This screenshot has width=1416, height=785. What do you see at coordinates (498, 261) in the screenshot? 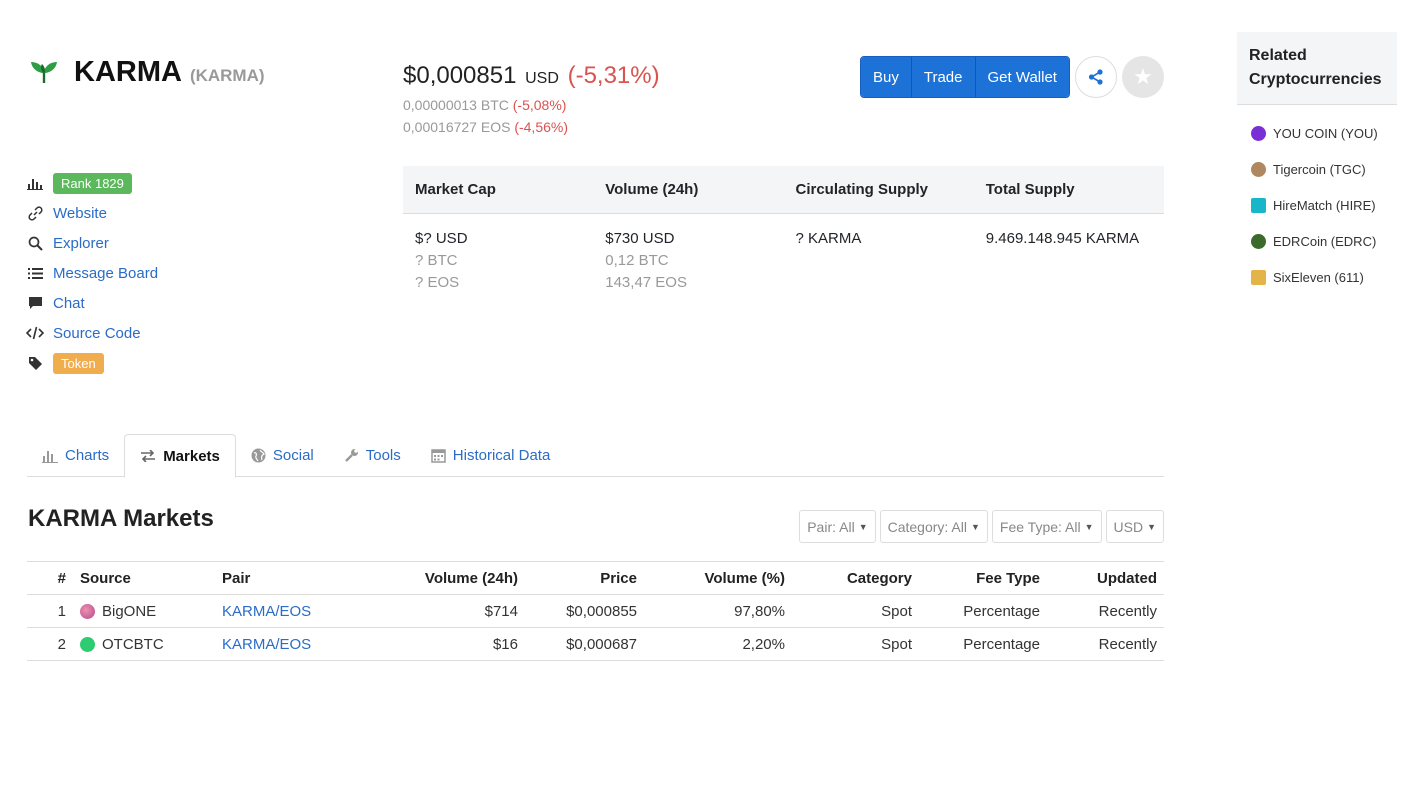
I see `stats-market-cap: $? USD ? BTC ? EOS` at bounding box center [498, 261].